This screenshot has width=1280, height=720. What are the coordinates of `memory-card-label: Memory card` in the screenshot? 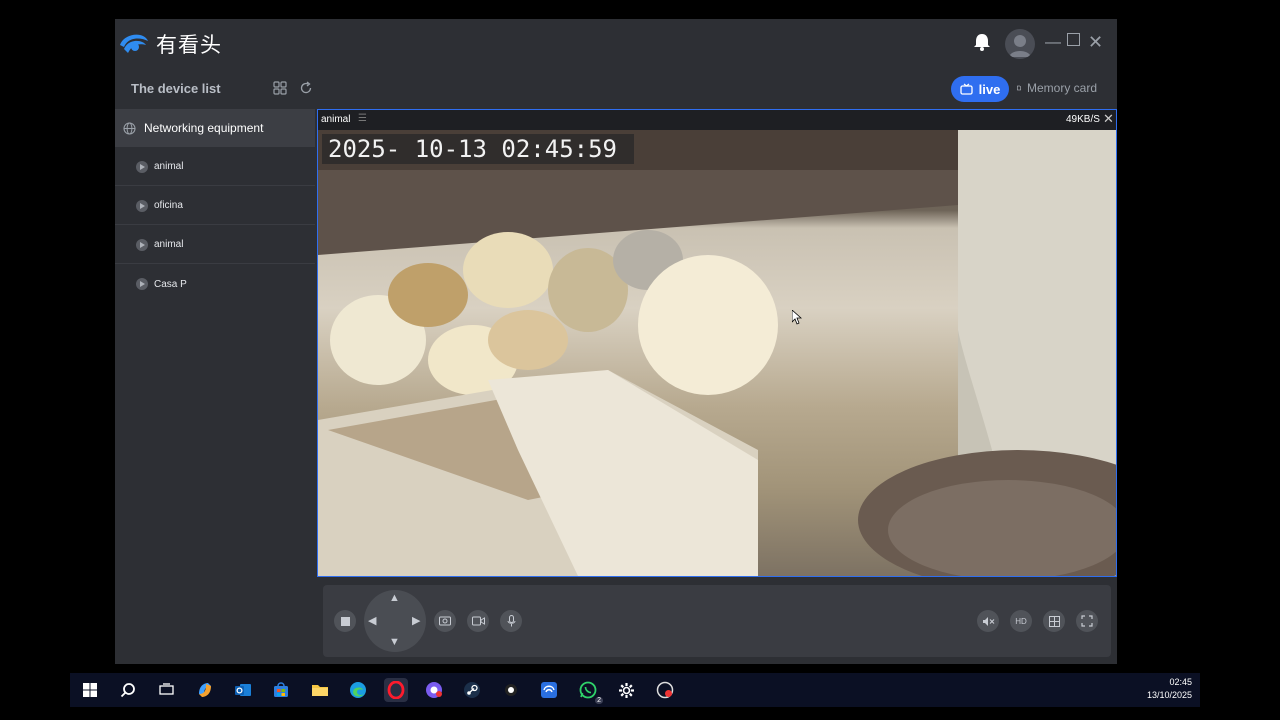 It's located at (1061, 88).